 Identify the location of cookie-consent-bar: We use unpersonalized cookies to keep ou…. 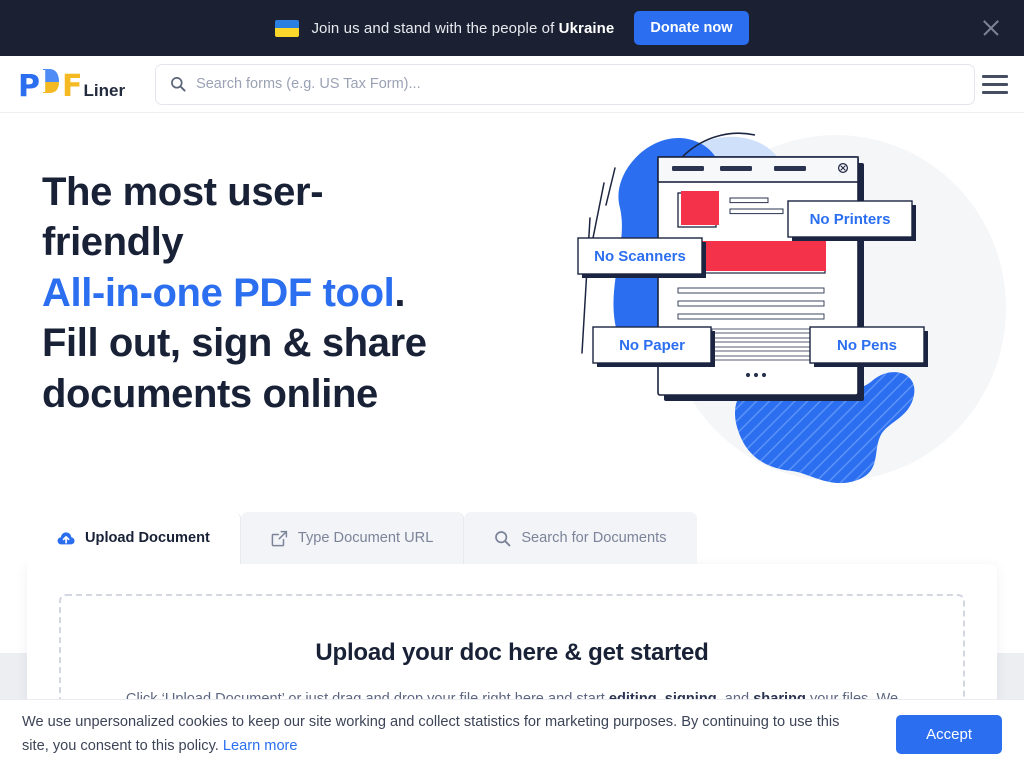
(512, 734).